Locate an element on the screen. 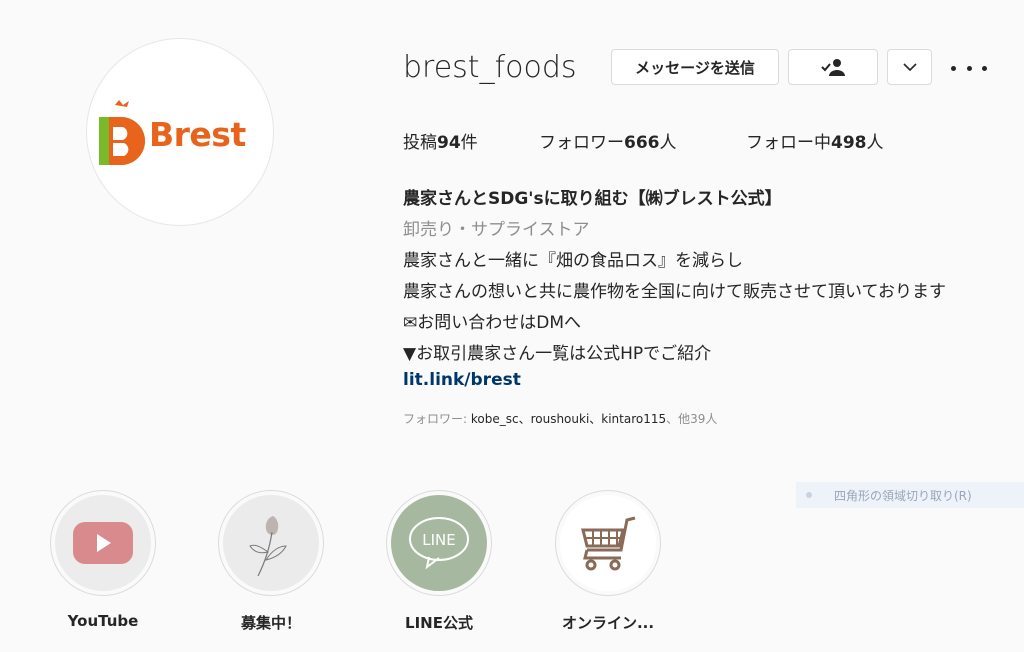 The height and width of the screenshot is (652, 1024). snipping-tool-tooltip: 四角形の領域切り取り(R) is located at coordinates (910, 495).